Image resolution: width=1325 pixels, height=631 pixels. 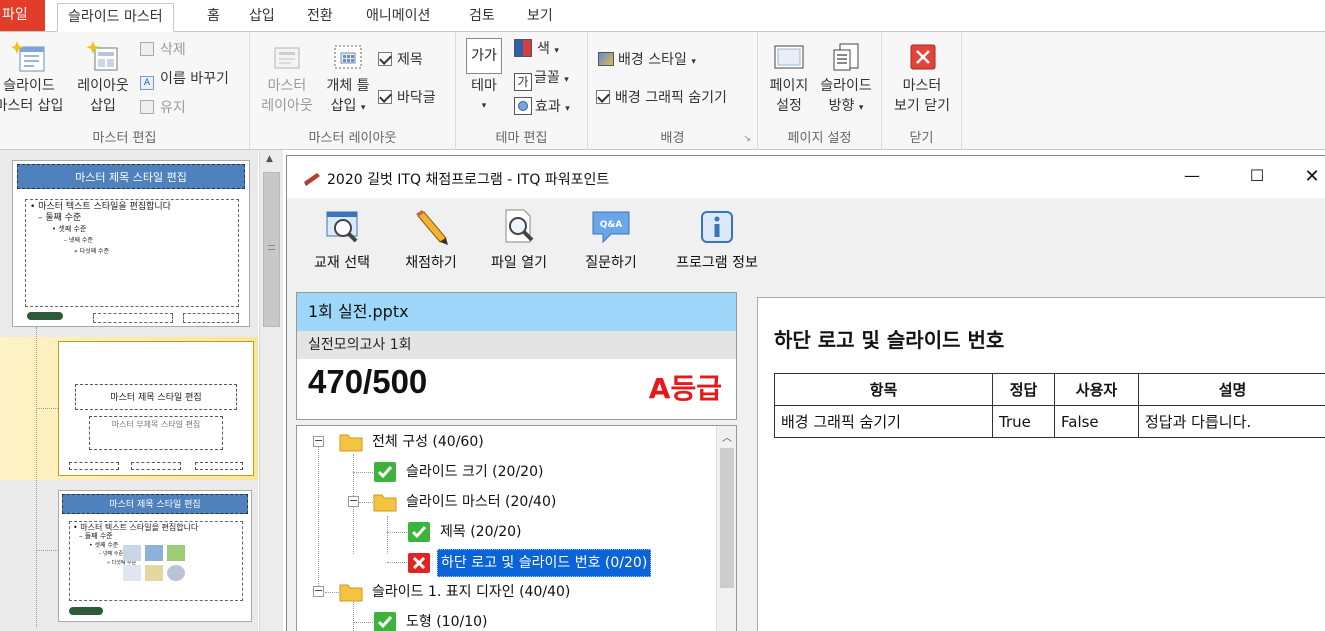 I want to click on insert-placeholder-button: 개체 틀 삽입 ▾, so click(x=348, y=79).